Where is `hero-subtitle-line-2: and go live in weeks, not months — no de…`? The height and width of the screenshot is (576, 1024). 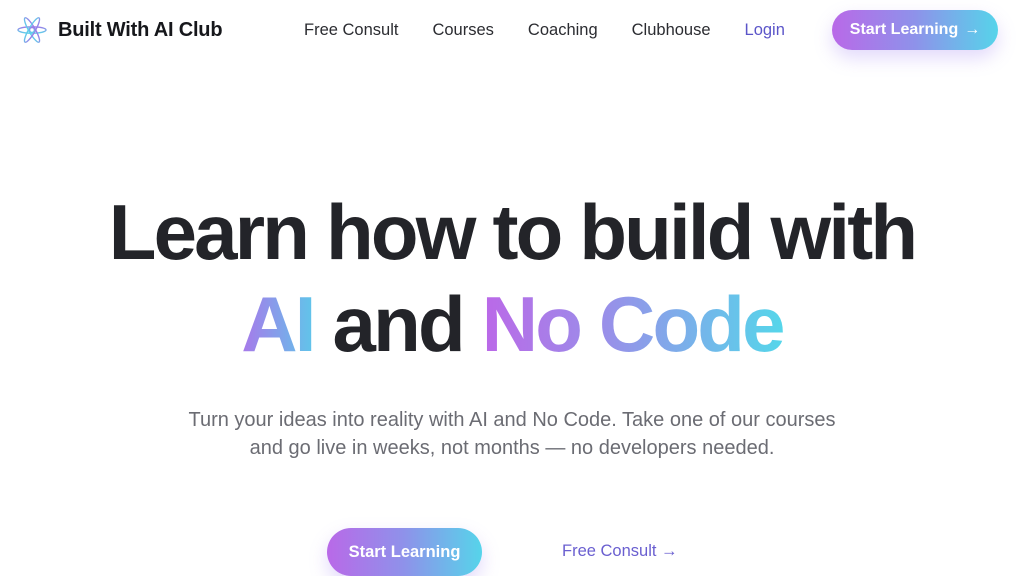 hero-subtitle-line-2: and go live in weeks, not months — no de… is located at coordinates (512, 448).